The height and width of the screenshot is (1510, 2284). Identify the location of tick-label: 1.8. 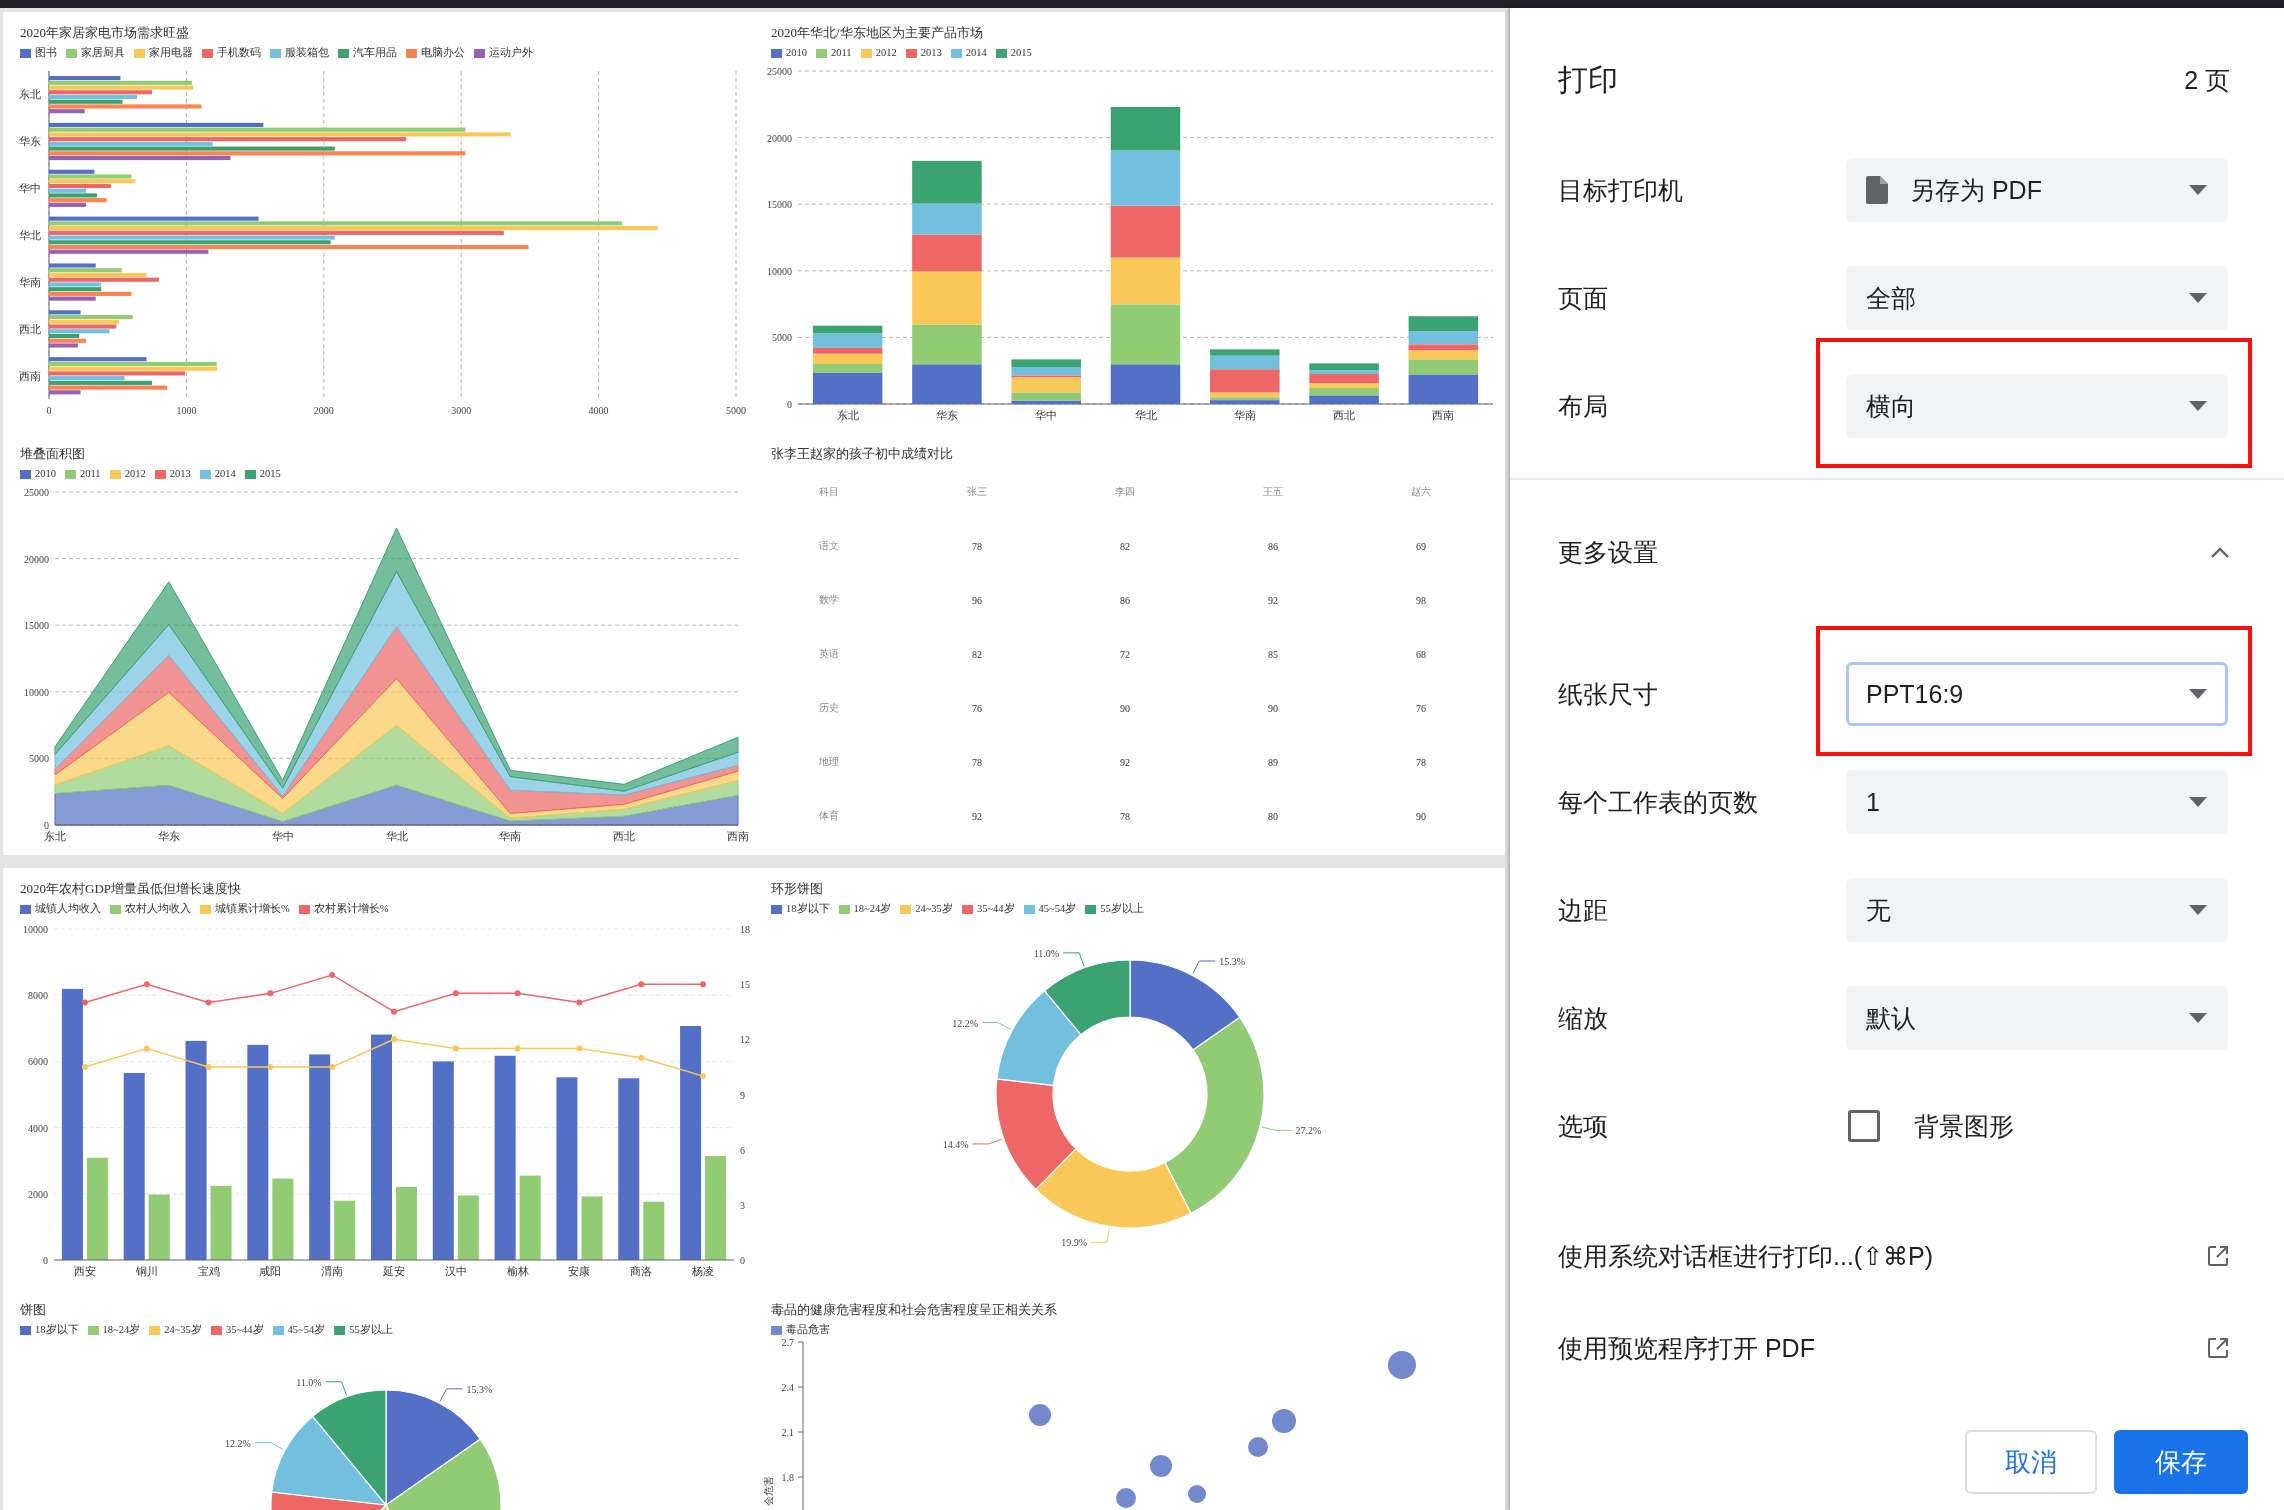
(787, 1477).